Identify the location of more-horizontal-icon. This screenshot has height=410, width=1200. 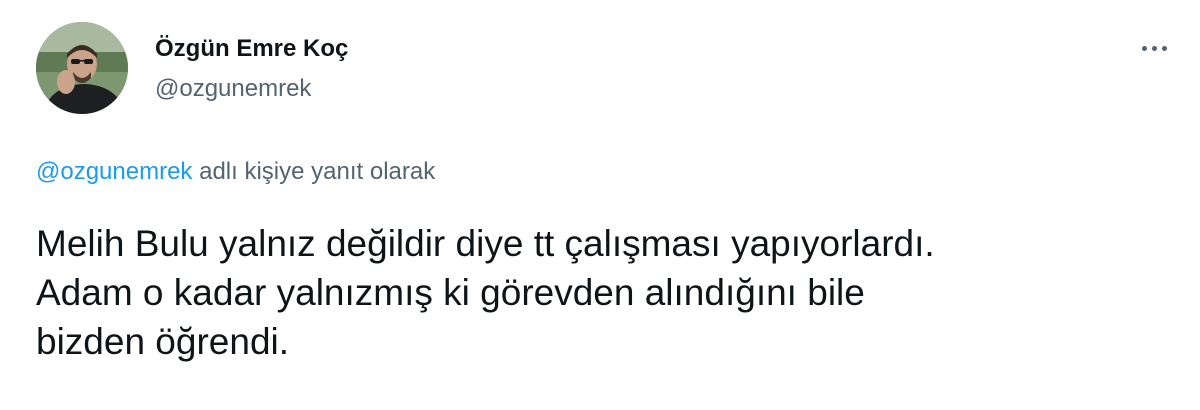
(1154, 48).